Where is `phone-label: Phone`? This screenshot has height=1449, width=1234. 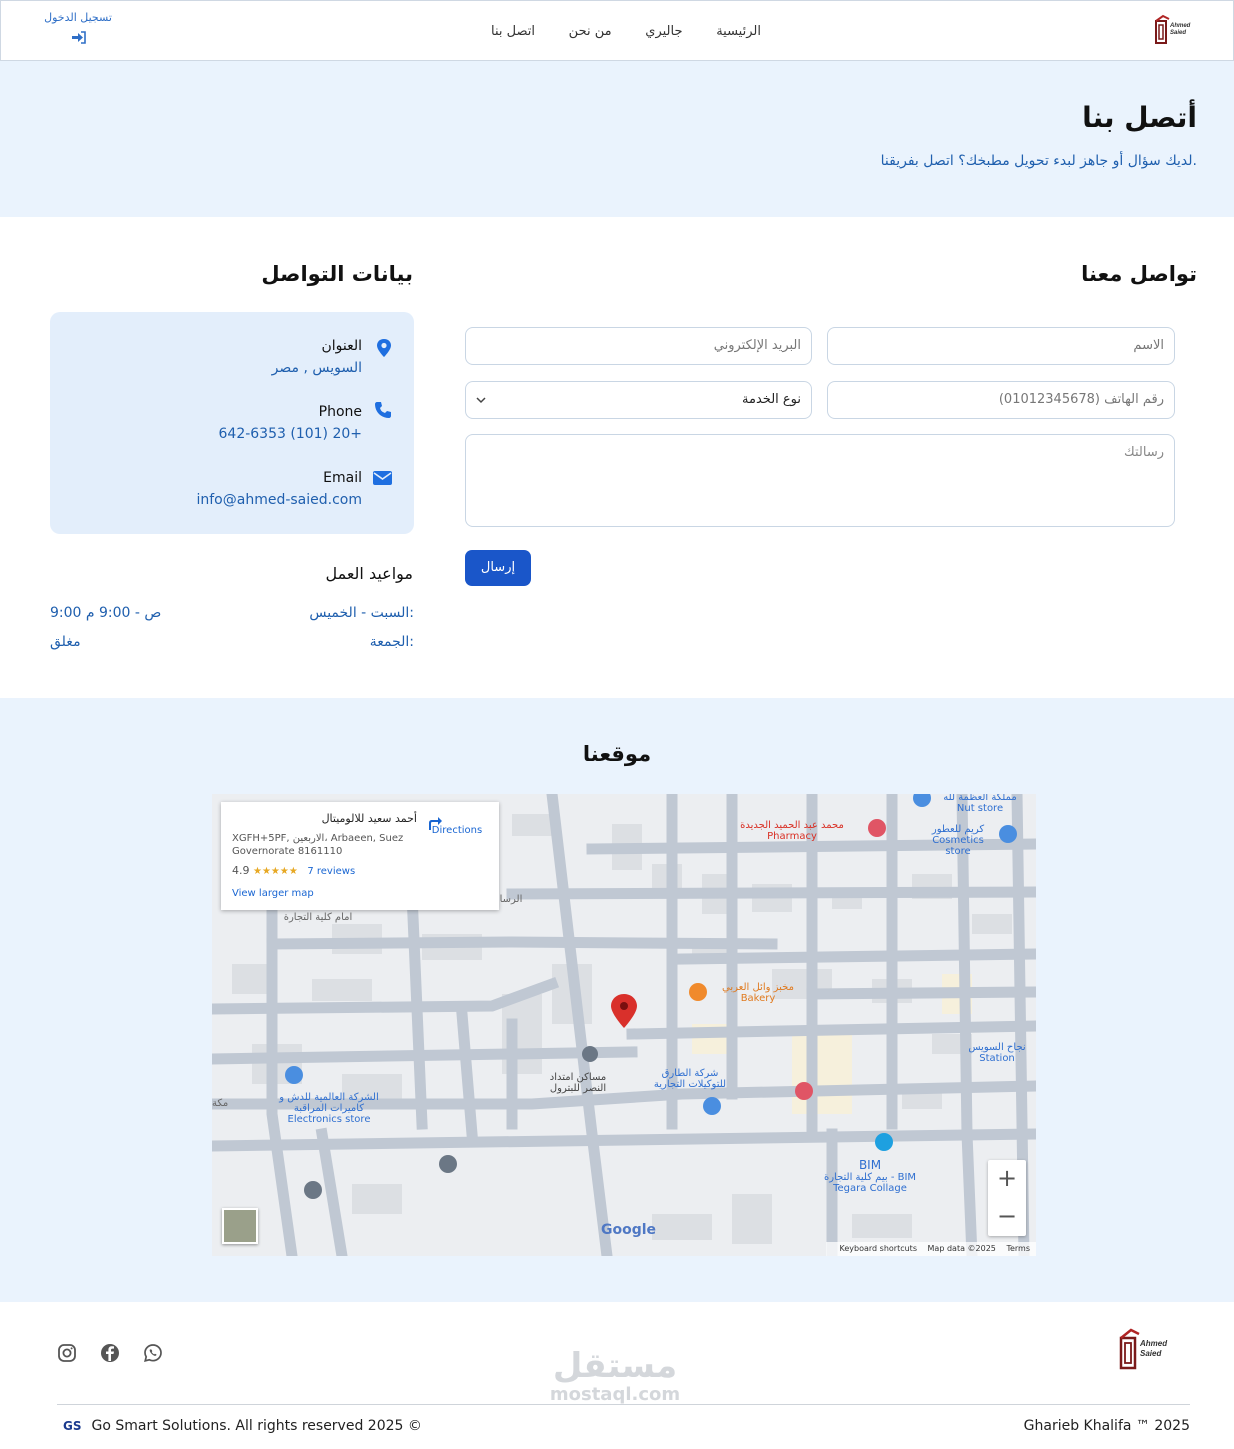 phone-label: Phone is located at coordinates (340, 412).